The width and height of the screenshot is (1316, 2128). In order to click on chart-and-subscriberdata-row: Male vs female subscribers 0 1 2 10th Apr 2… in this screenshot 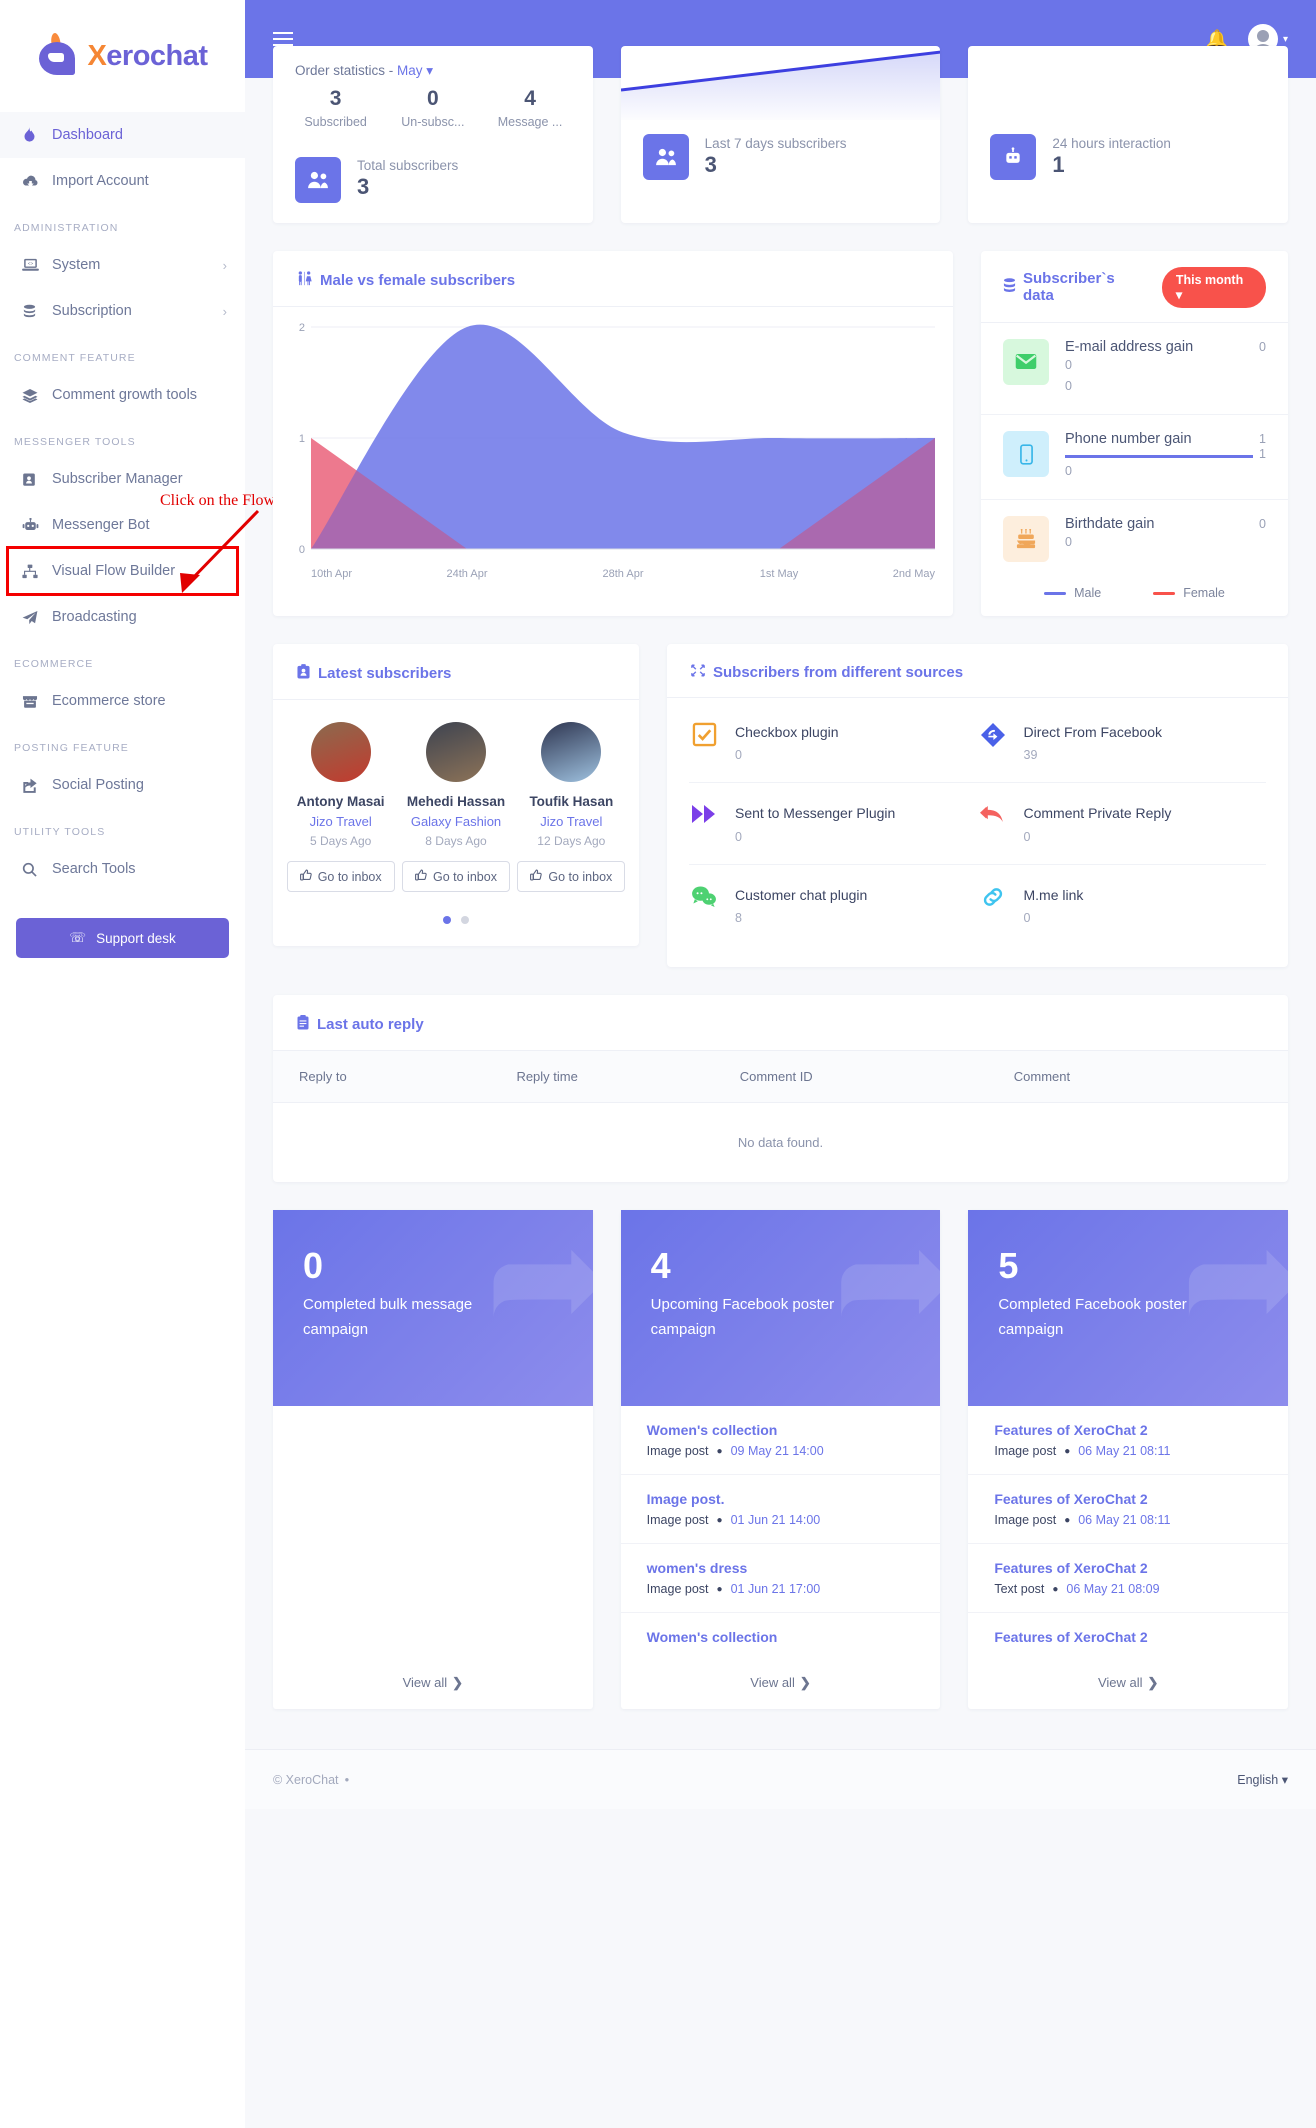, I will do `click(780, 433)`.